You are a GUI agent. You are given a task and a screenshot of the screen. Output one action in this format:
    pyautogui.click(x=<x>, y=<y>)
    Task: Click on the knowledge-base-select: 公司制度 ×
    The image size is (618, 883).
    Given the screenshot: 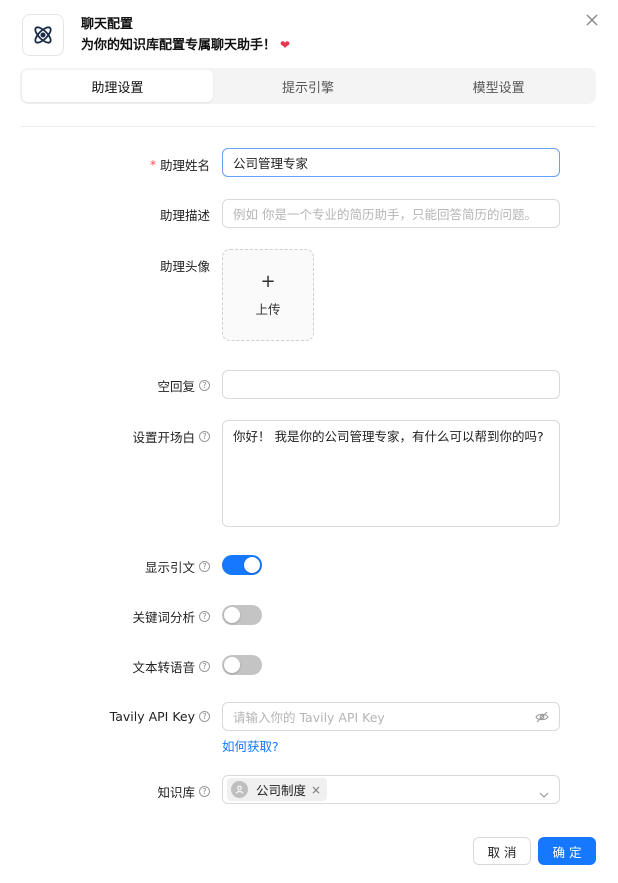 What is the action you would take?
    pyautogui.click(x=391, y=789)
    